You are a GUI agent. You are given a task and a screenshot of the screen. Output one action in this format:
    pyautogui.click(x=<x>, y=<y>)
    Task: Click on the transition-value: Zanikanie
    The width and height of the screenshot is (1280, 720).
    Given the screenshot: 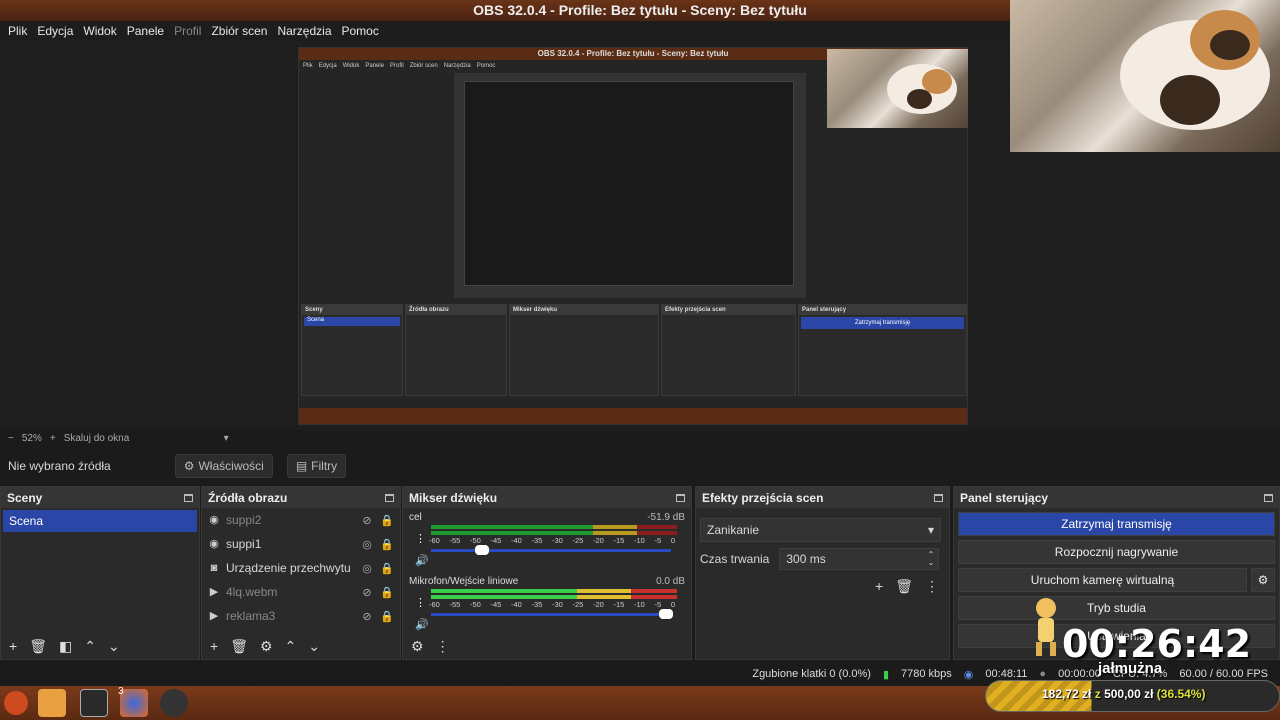 What is the action you would take?
    pyautogui.click(x=733, y=530)
    